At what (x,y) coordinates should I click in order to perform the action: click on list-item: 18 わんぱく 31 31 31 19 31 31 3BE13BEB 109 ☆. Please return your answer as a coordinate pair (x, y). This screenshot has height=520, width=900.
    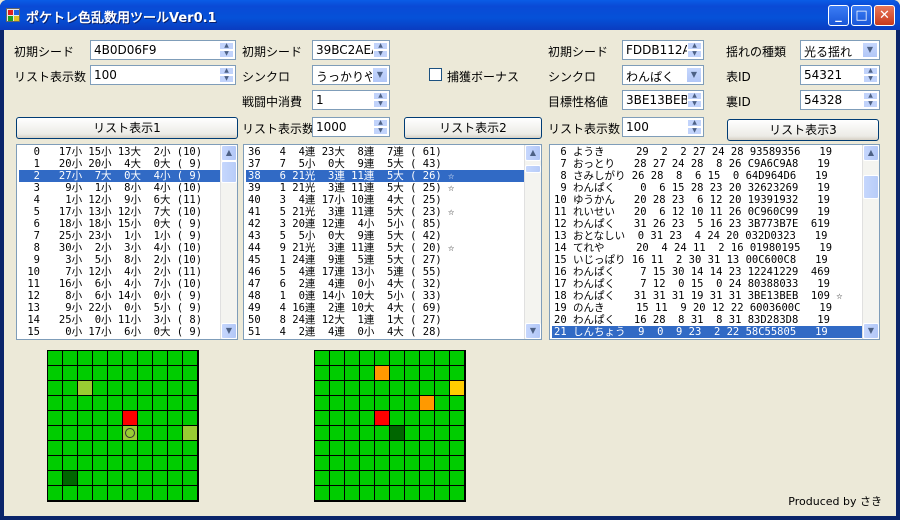
    Looking at the image, I should click on (707, 296).